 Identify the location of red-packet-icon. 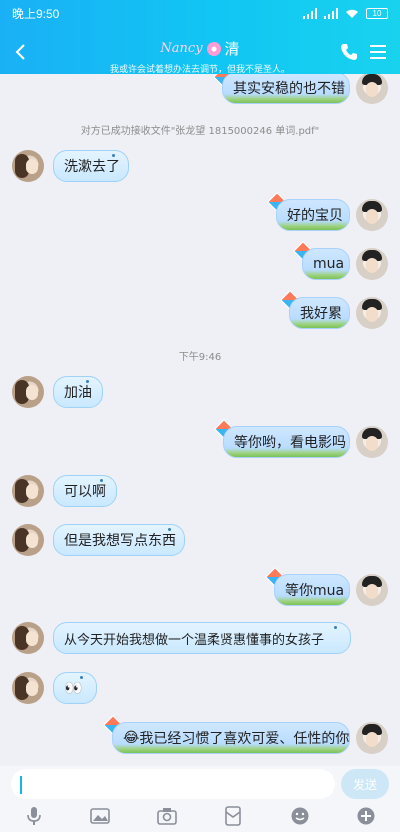
(233, 816).